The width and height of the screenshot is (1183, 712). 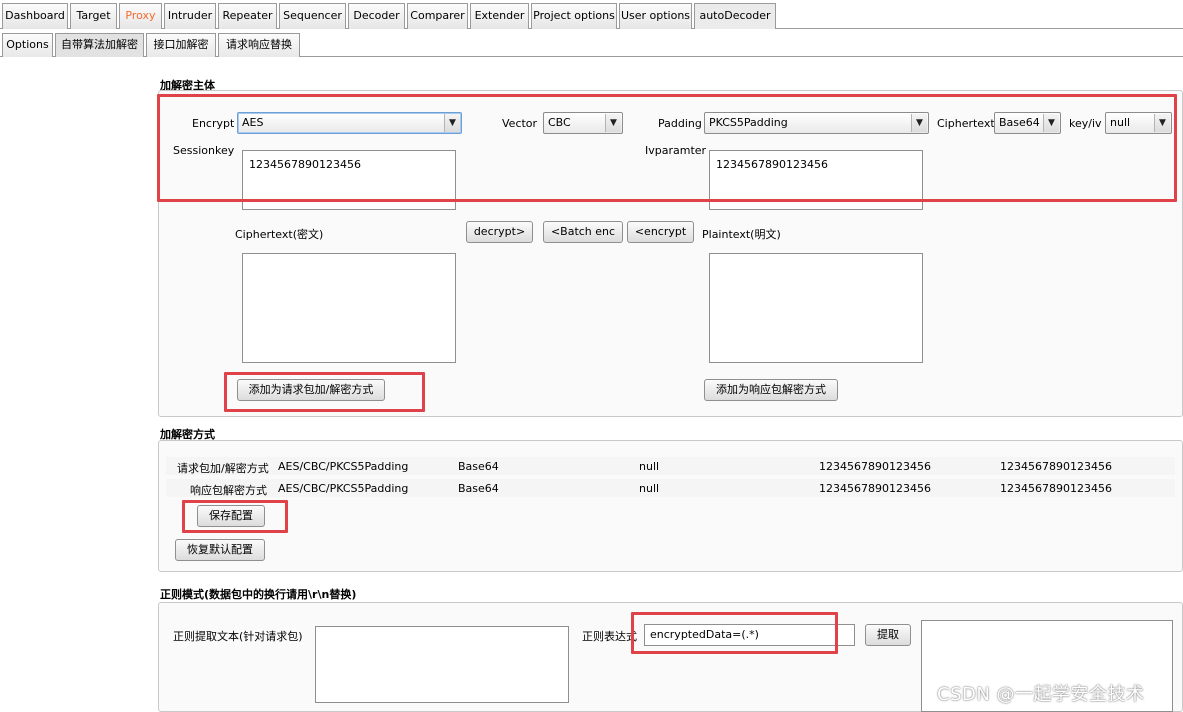 I want to click on plaintext-box-label: Plaintext(明文), so click(x=741, y=234).